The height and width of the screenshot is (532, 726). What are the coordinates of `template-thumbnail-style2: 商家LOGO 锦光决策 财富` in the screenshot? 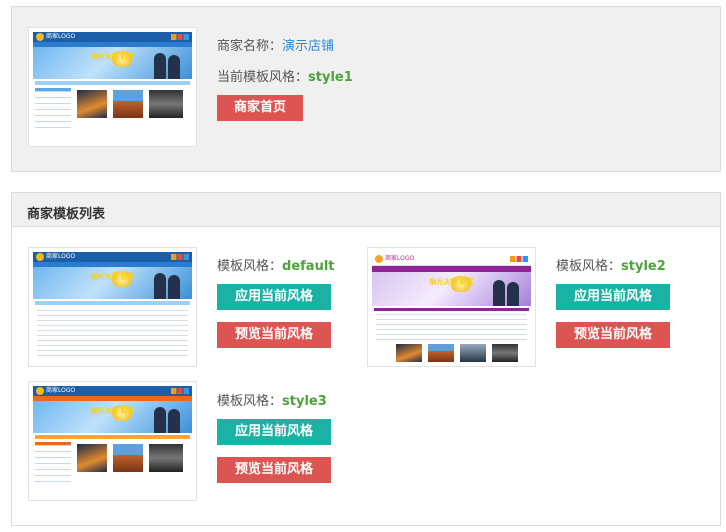 It's located at (451, 307).